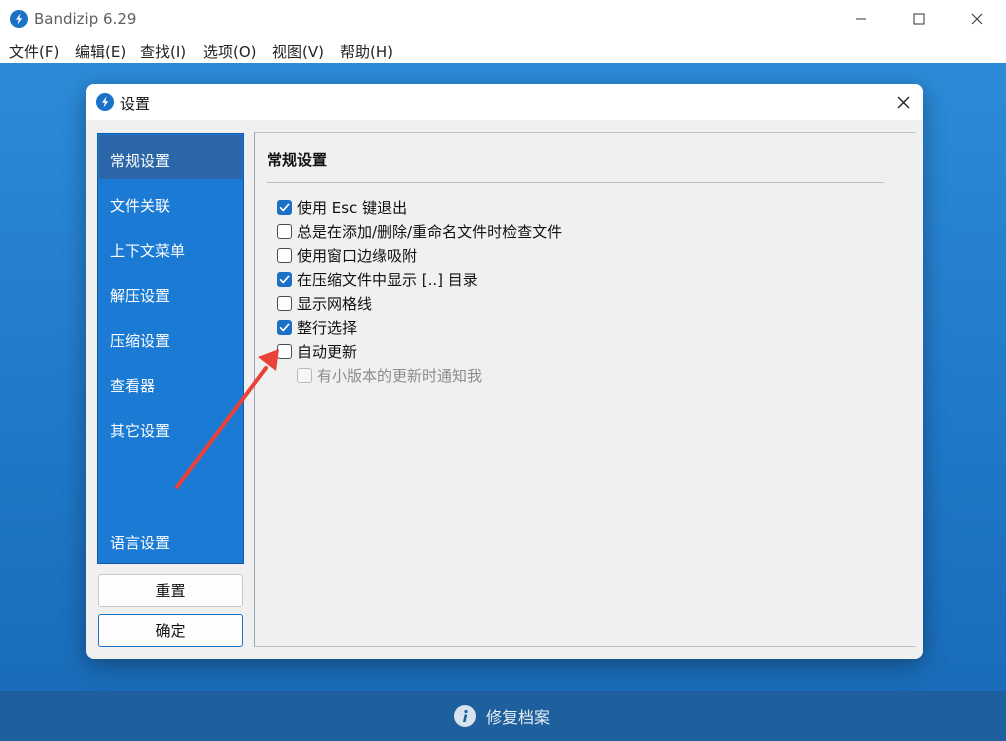 The height and width of the screenshot is (741, 1006). Describe the element at coordinates (518, 717) in the screenshot. I see `repair-archive-label: 修复档案` at that location.